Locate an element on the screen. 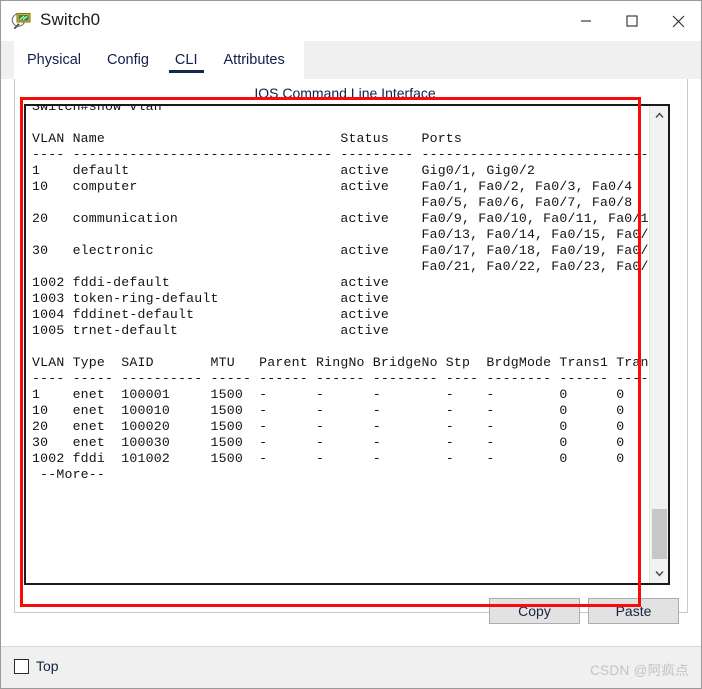 This screenshot has width=702, height=689. maximize-button is located at coordinates (632, 21).